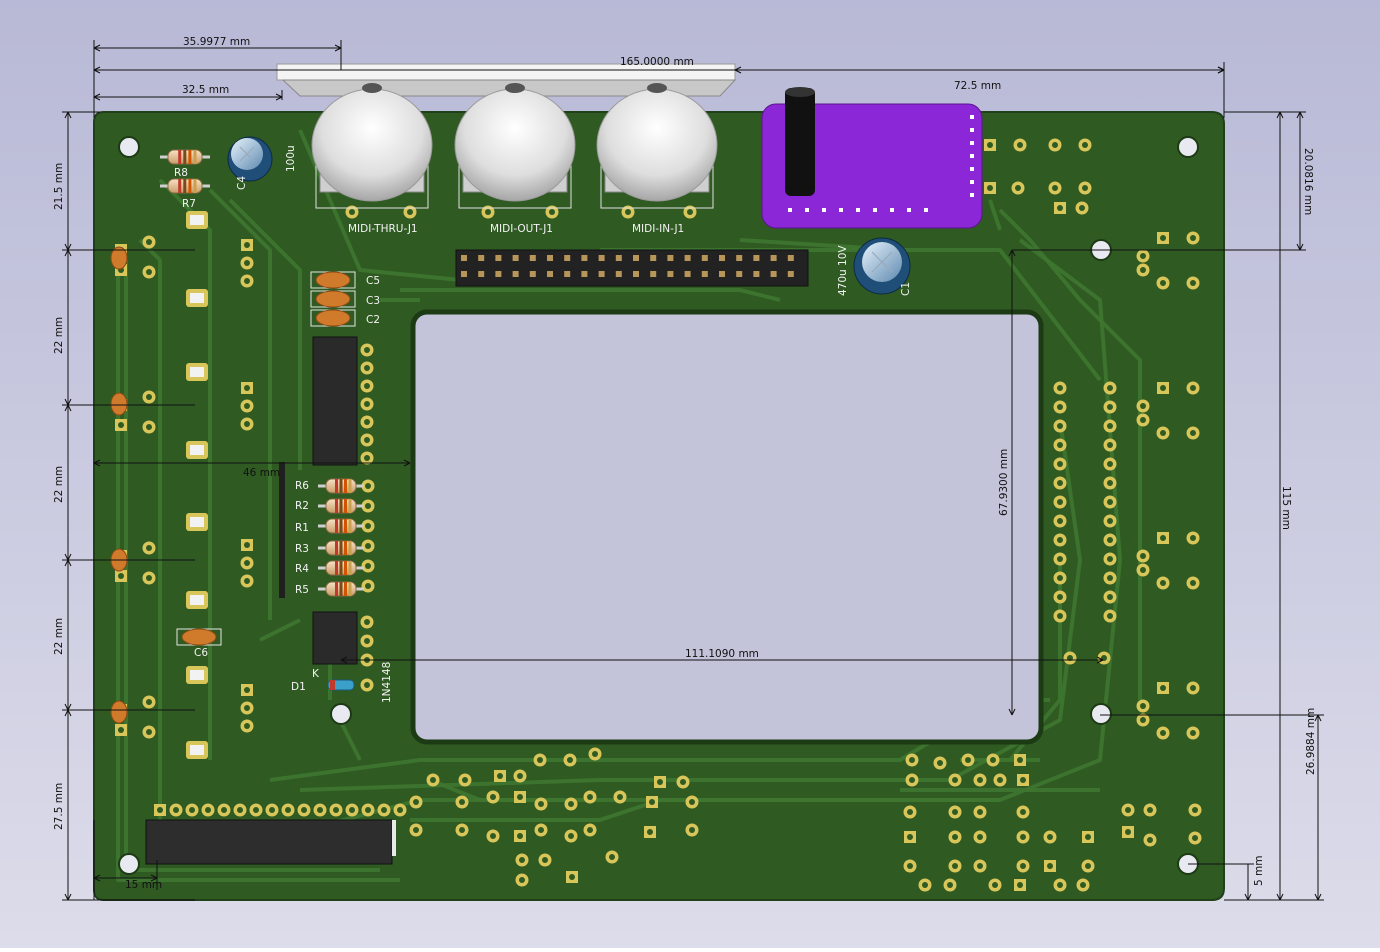  I want to click on pin-header-2x20, so click(632, 268).